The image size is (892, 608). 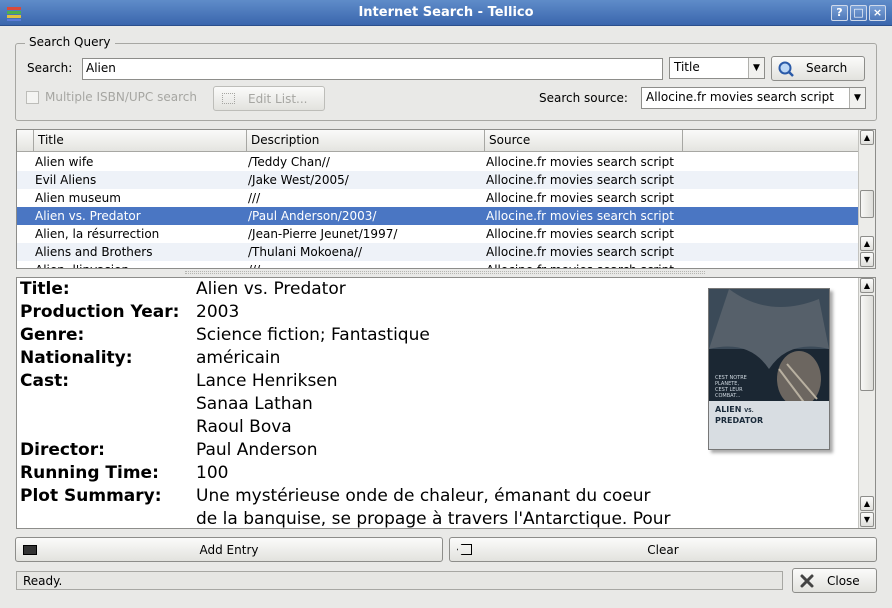 I want to click on search-query-group, so click(x=446, y=82).